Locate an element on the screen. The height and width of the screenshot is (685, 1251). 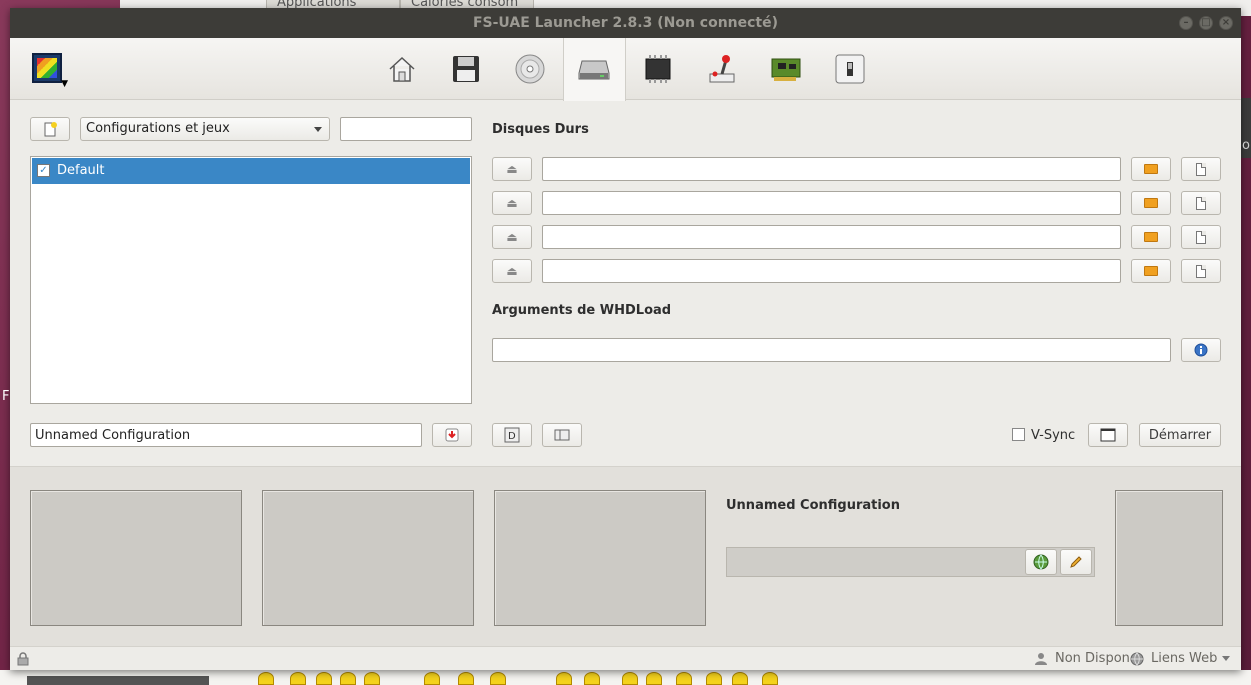
save-config-button is located at coordinates (452, 435).